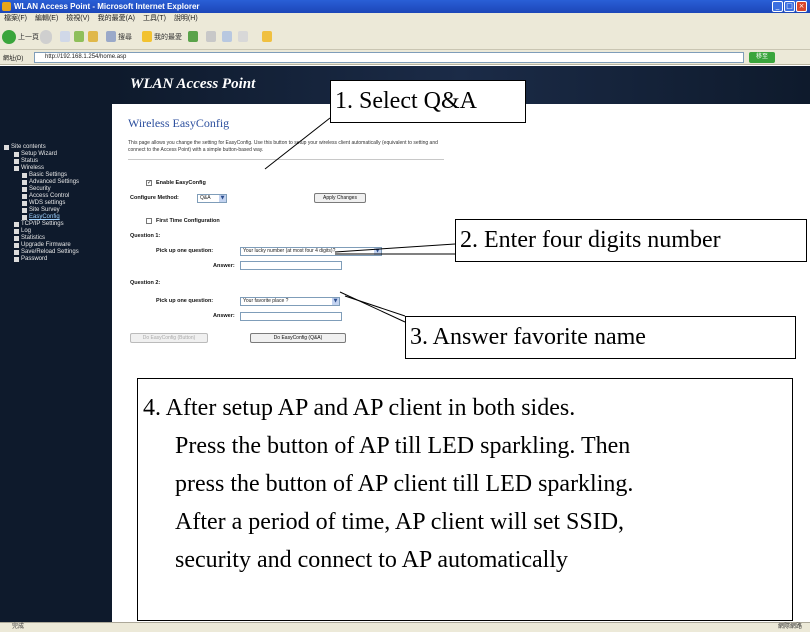 This screenshot has width=810, height=632. Describe the element at coordinates (801, 6) in the screenshot. I see `close-button: ×` at that location.